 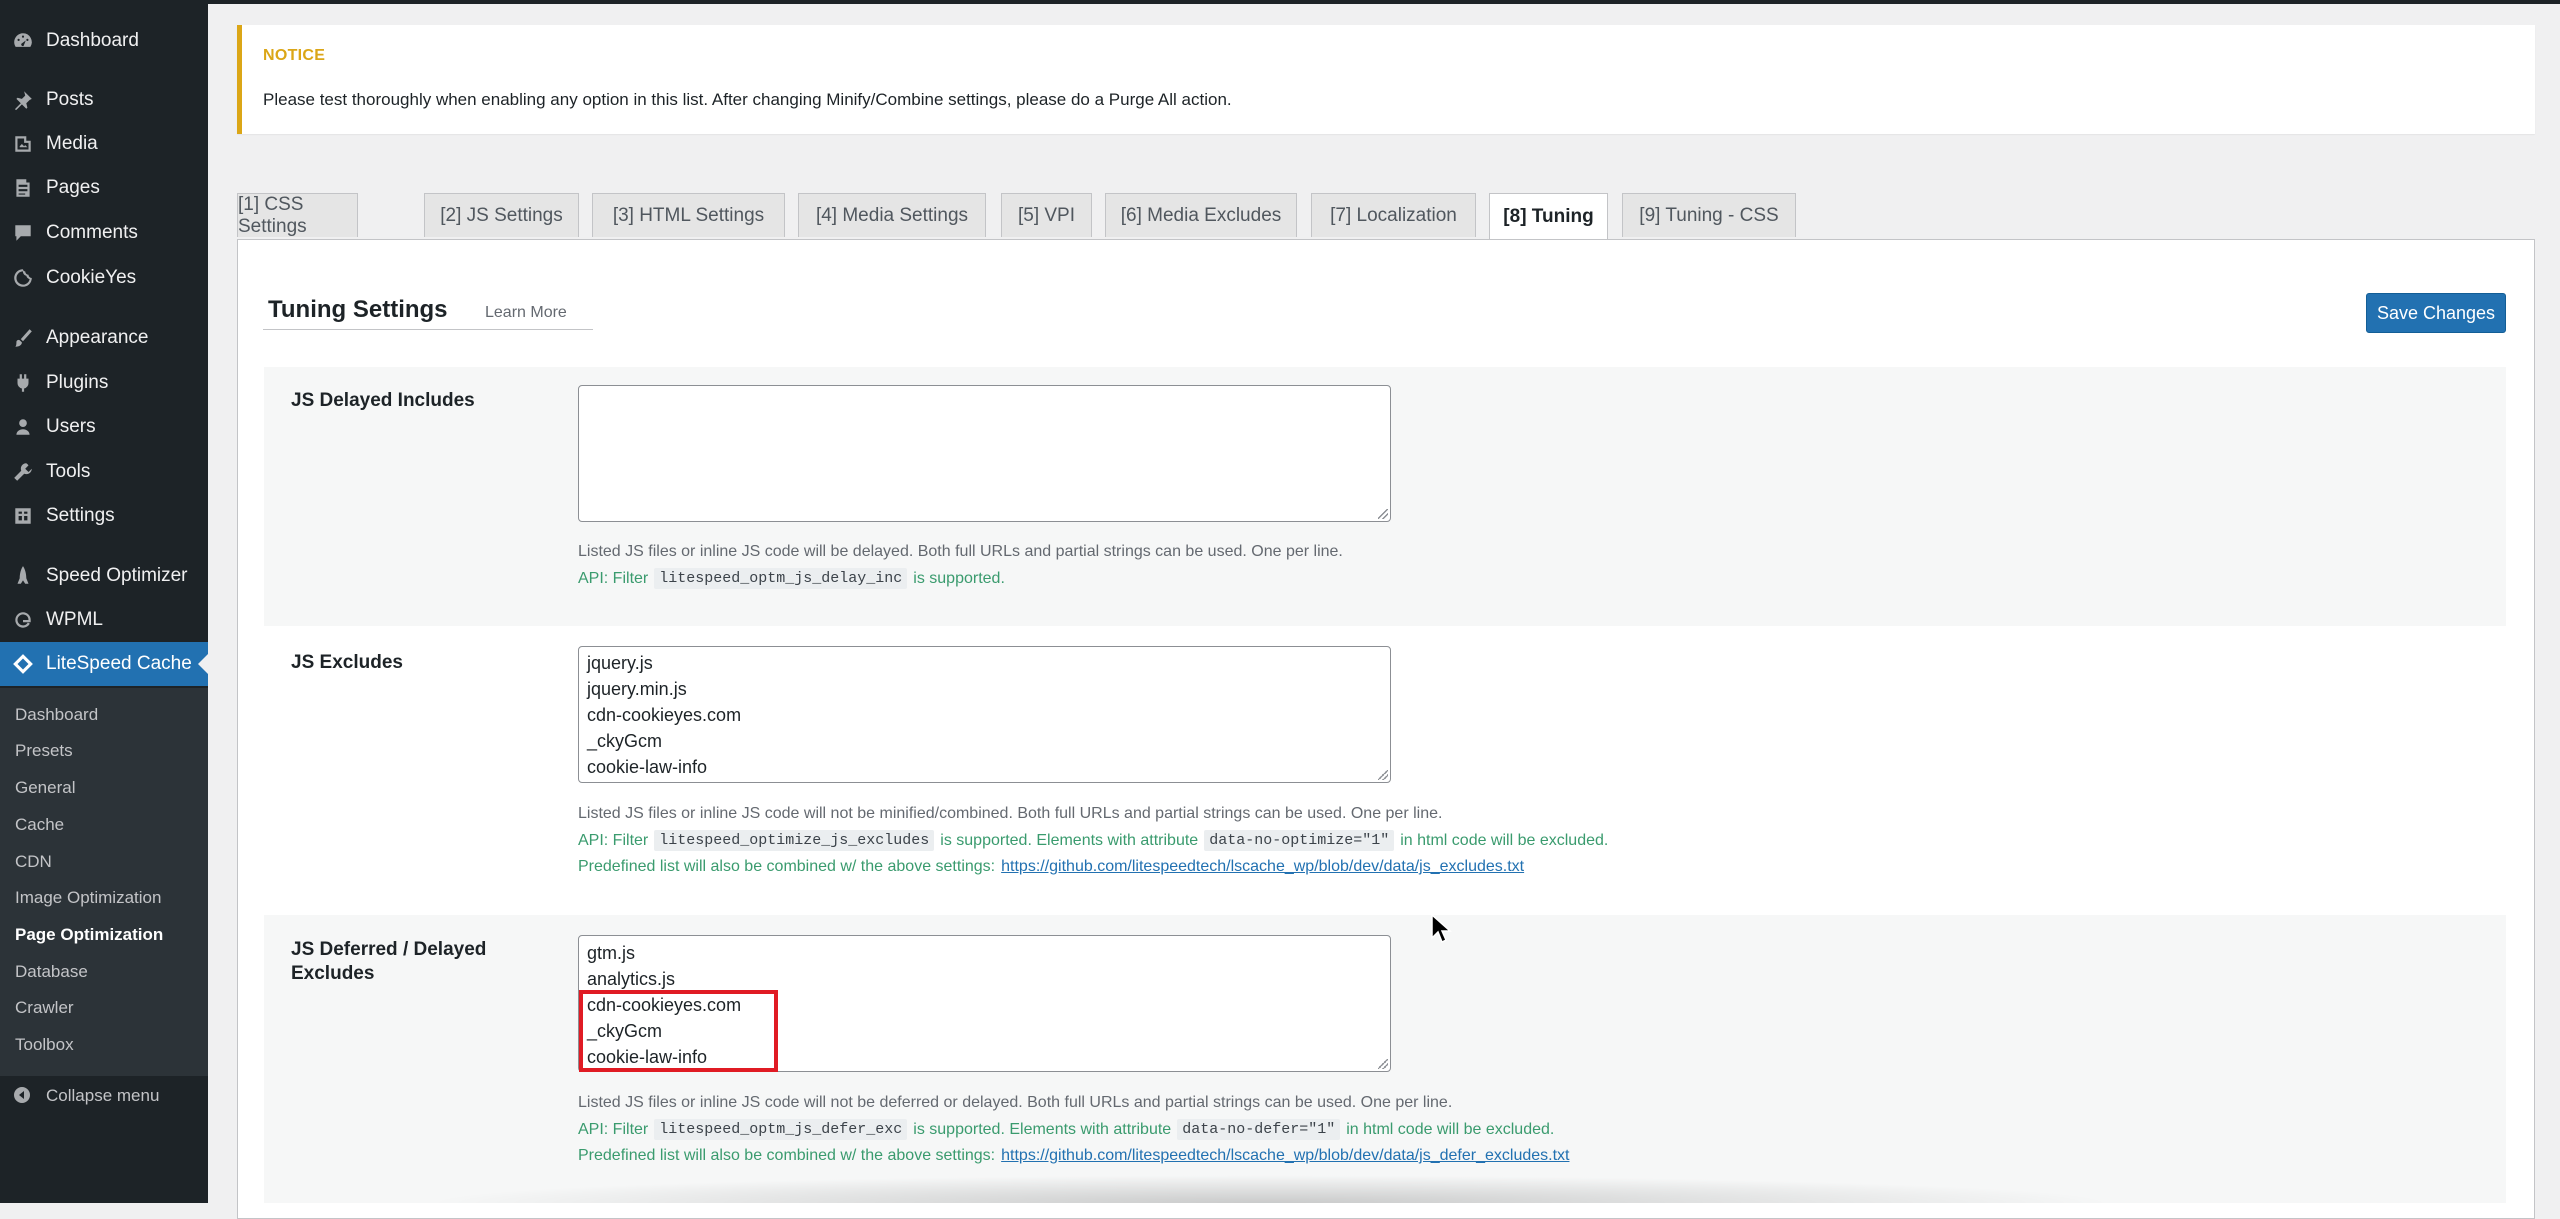 I want to click on tab-vpi: [5] VPI, so click(x=1046, y=215).